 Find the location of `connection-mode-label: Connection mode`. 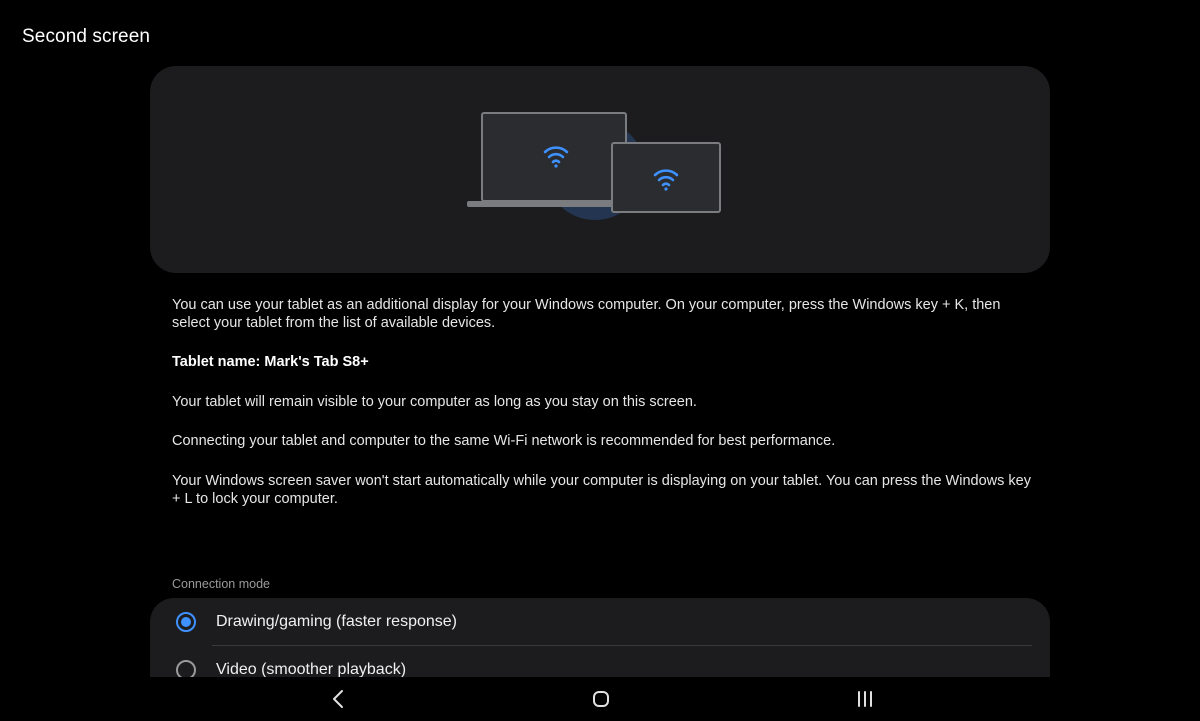

connection-mode-label: Connection mode is located at coordinates (221, 584).